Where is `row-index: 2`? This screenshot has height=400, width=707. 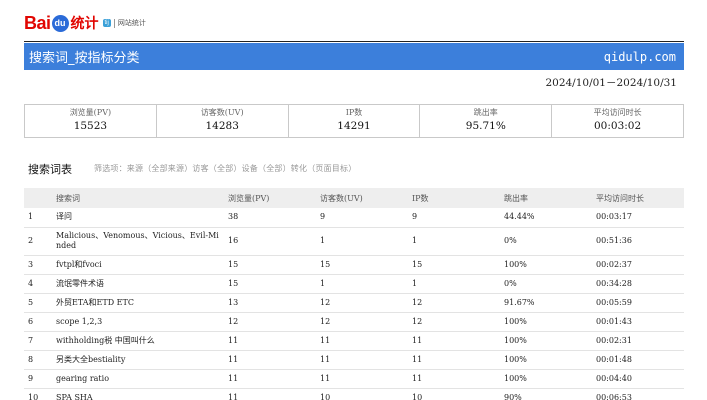 row-index: 2 is located at coordinates (38, 241).